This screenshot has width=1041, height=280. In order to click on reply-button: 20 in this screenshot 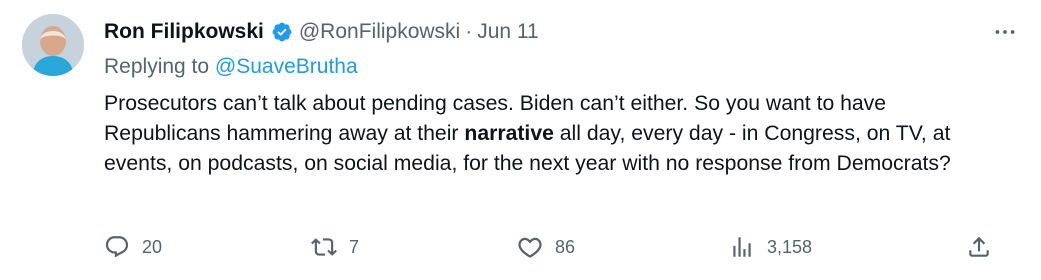, I will do `click(133, 247)`.